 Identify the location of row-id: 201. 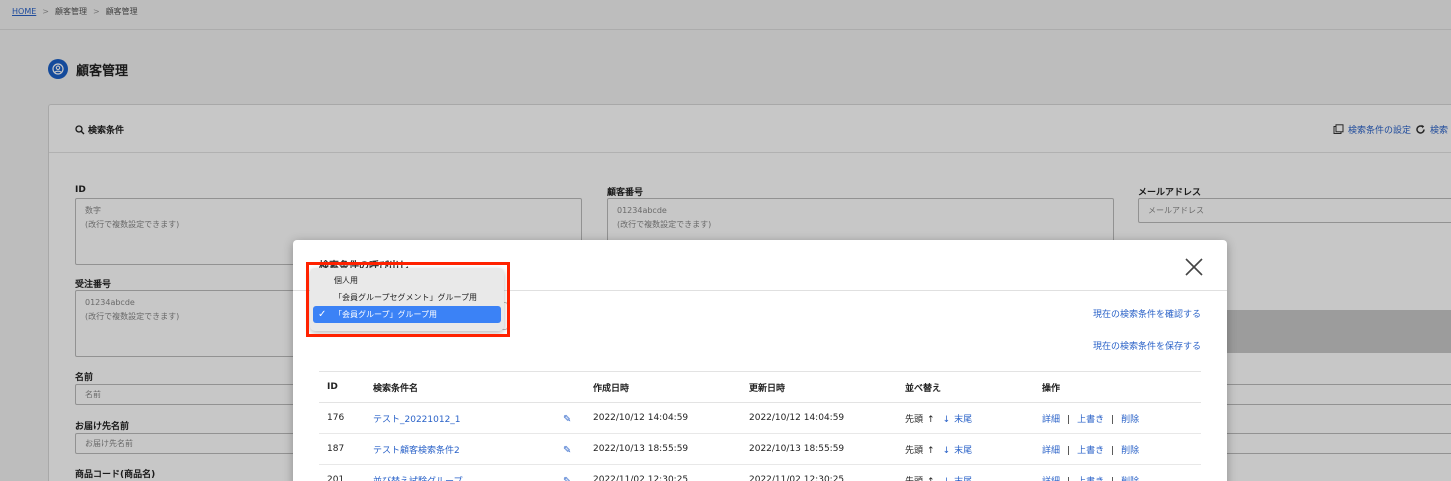
(342, 472).